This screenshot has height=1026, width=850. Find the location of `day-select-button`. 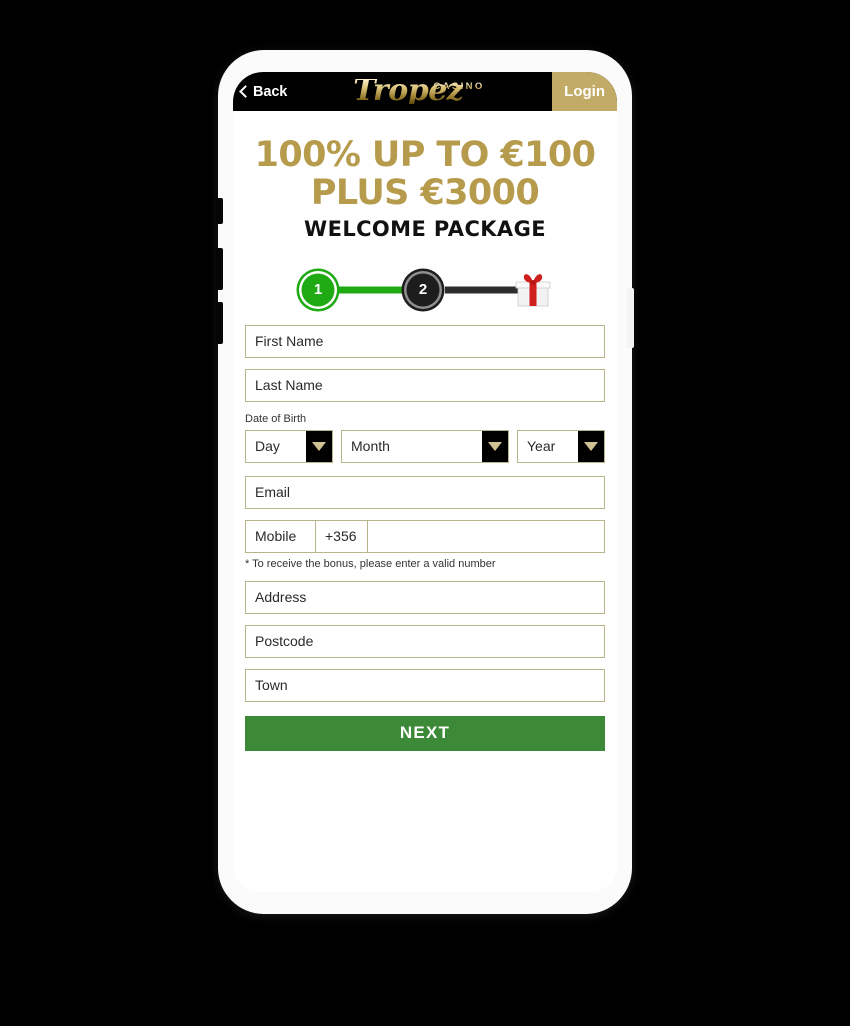

day-select-button is located at coordinates (319, 446).